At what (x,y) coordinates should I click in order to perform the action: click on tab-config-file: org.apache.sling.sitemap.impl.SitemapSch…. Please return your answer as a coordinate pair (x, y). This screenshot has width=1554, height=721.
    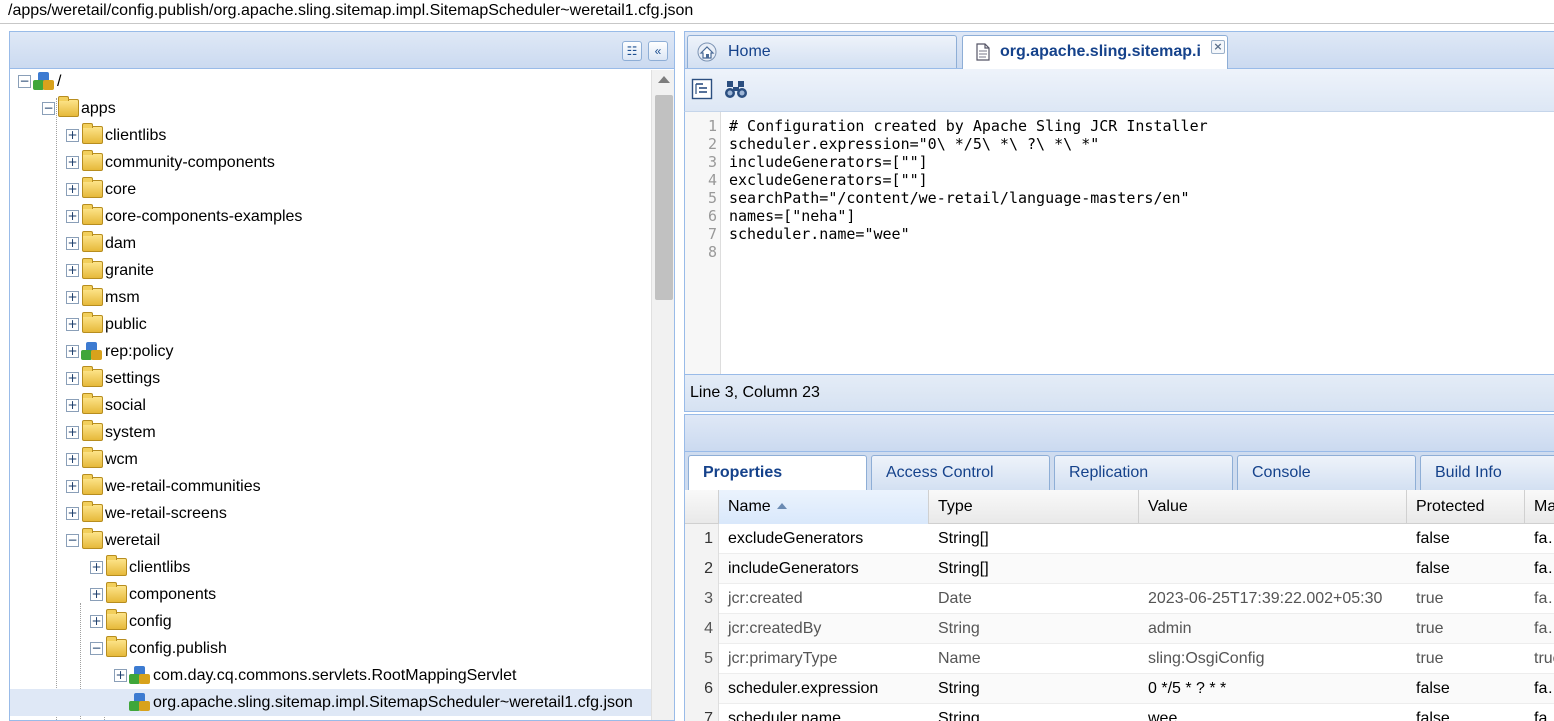
    Looking at the image, I should click on (1095, 52).